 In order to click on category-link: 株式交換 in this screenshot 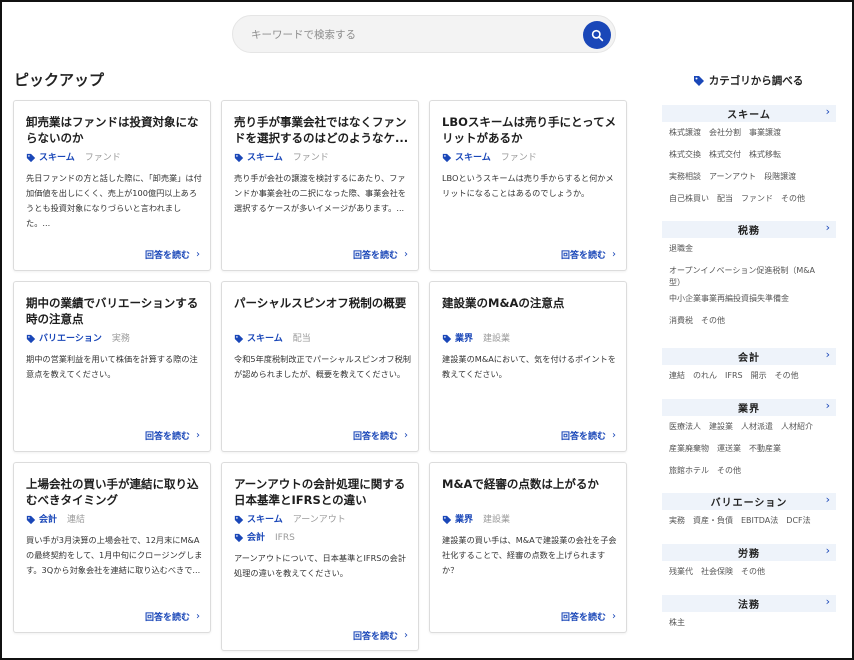, I will do `click(685, 154)`.